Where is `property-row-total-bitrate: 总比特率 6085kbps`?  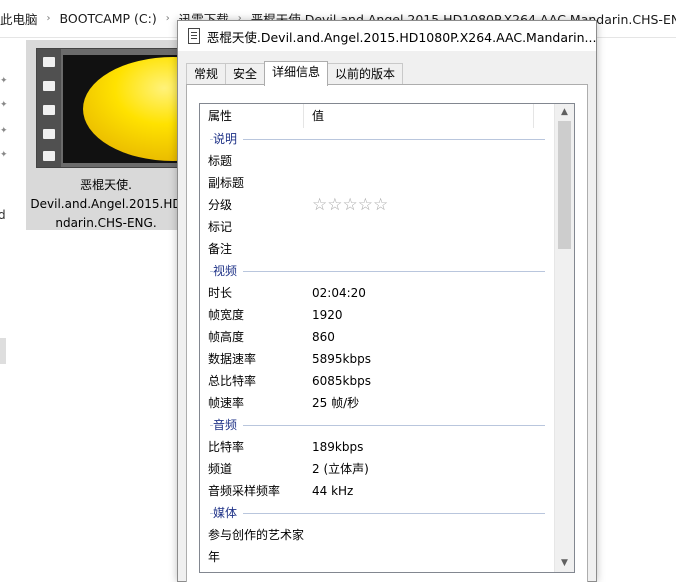 property-row-total-bitrate: 总比特率 6085kbps is located at coordinates (376, 381).